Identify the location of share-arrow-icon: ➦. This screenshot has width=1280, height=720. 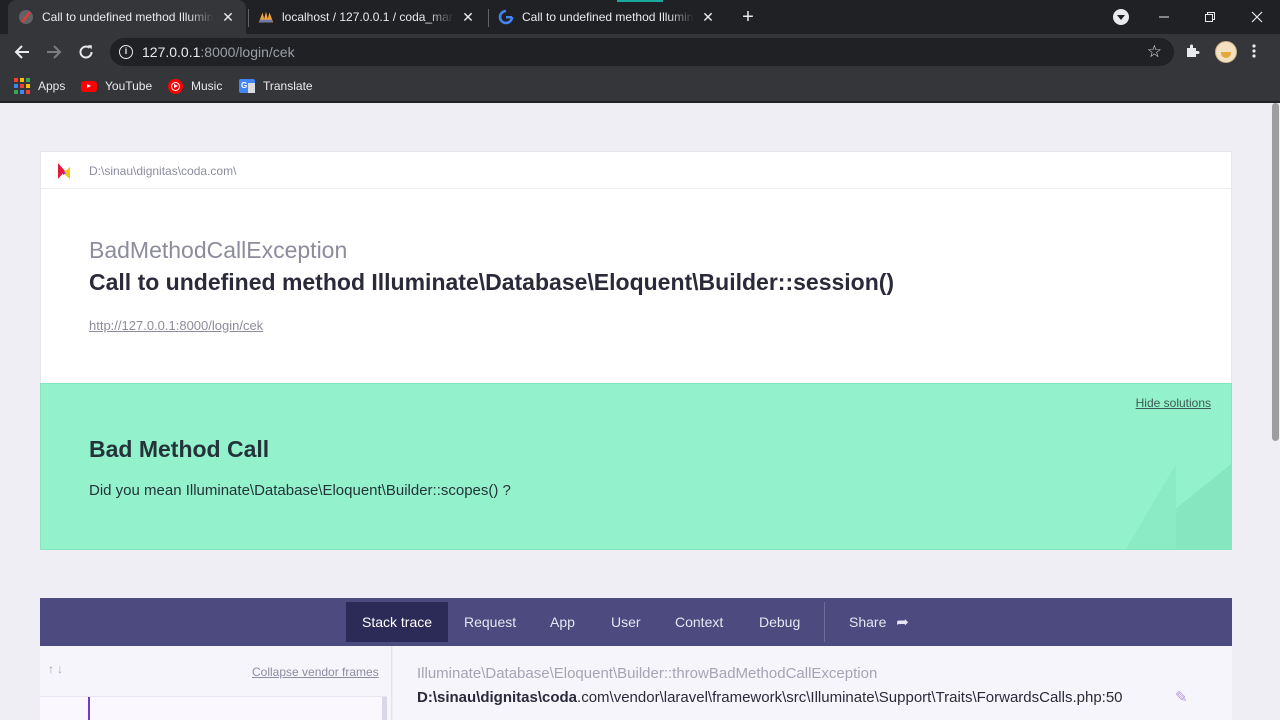
(902, 622).